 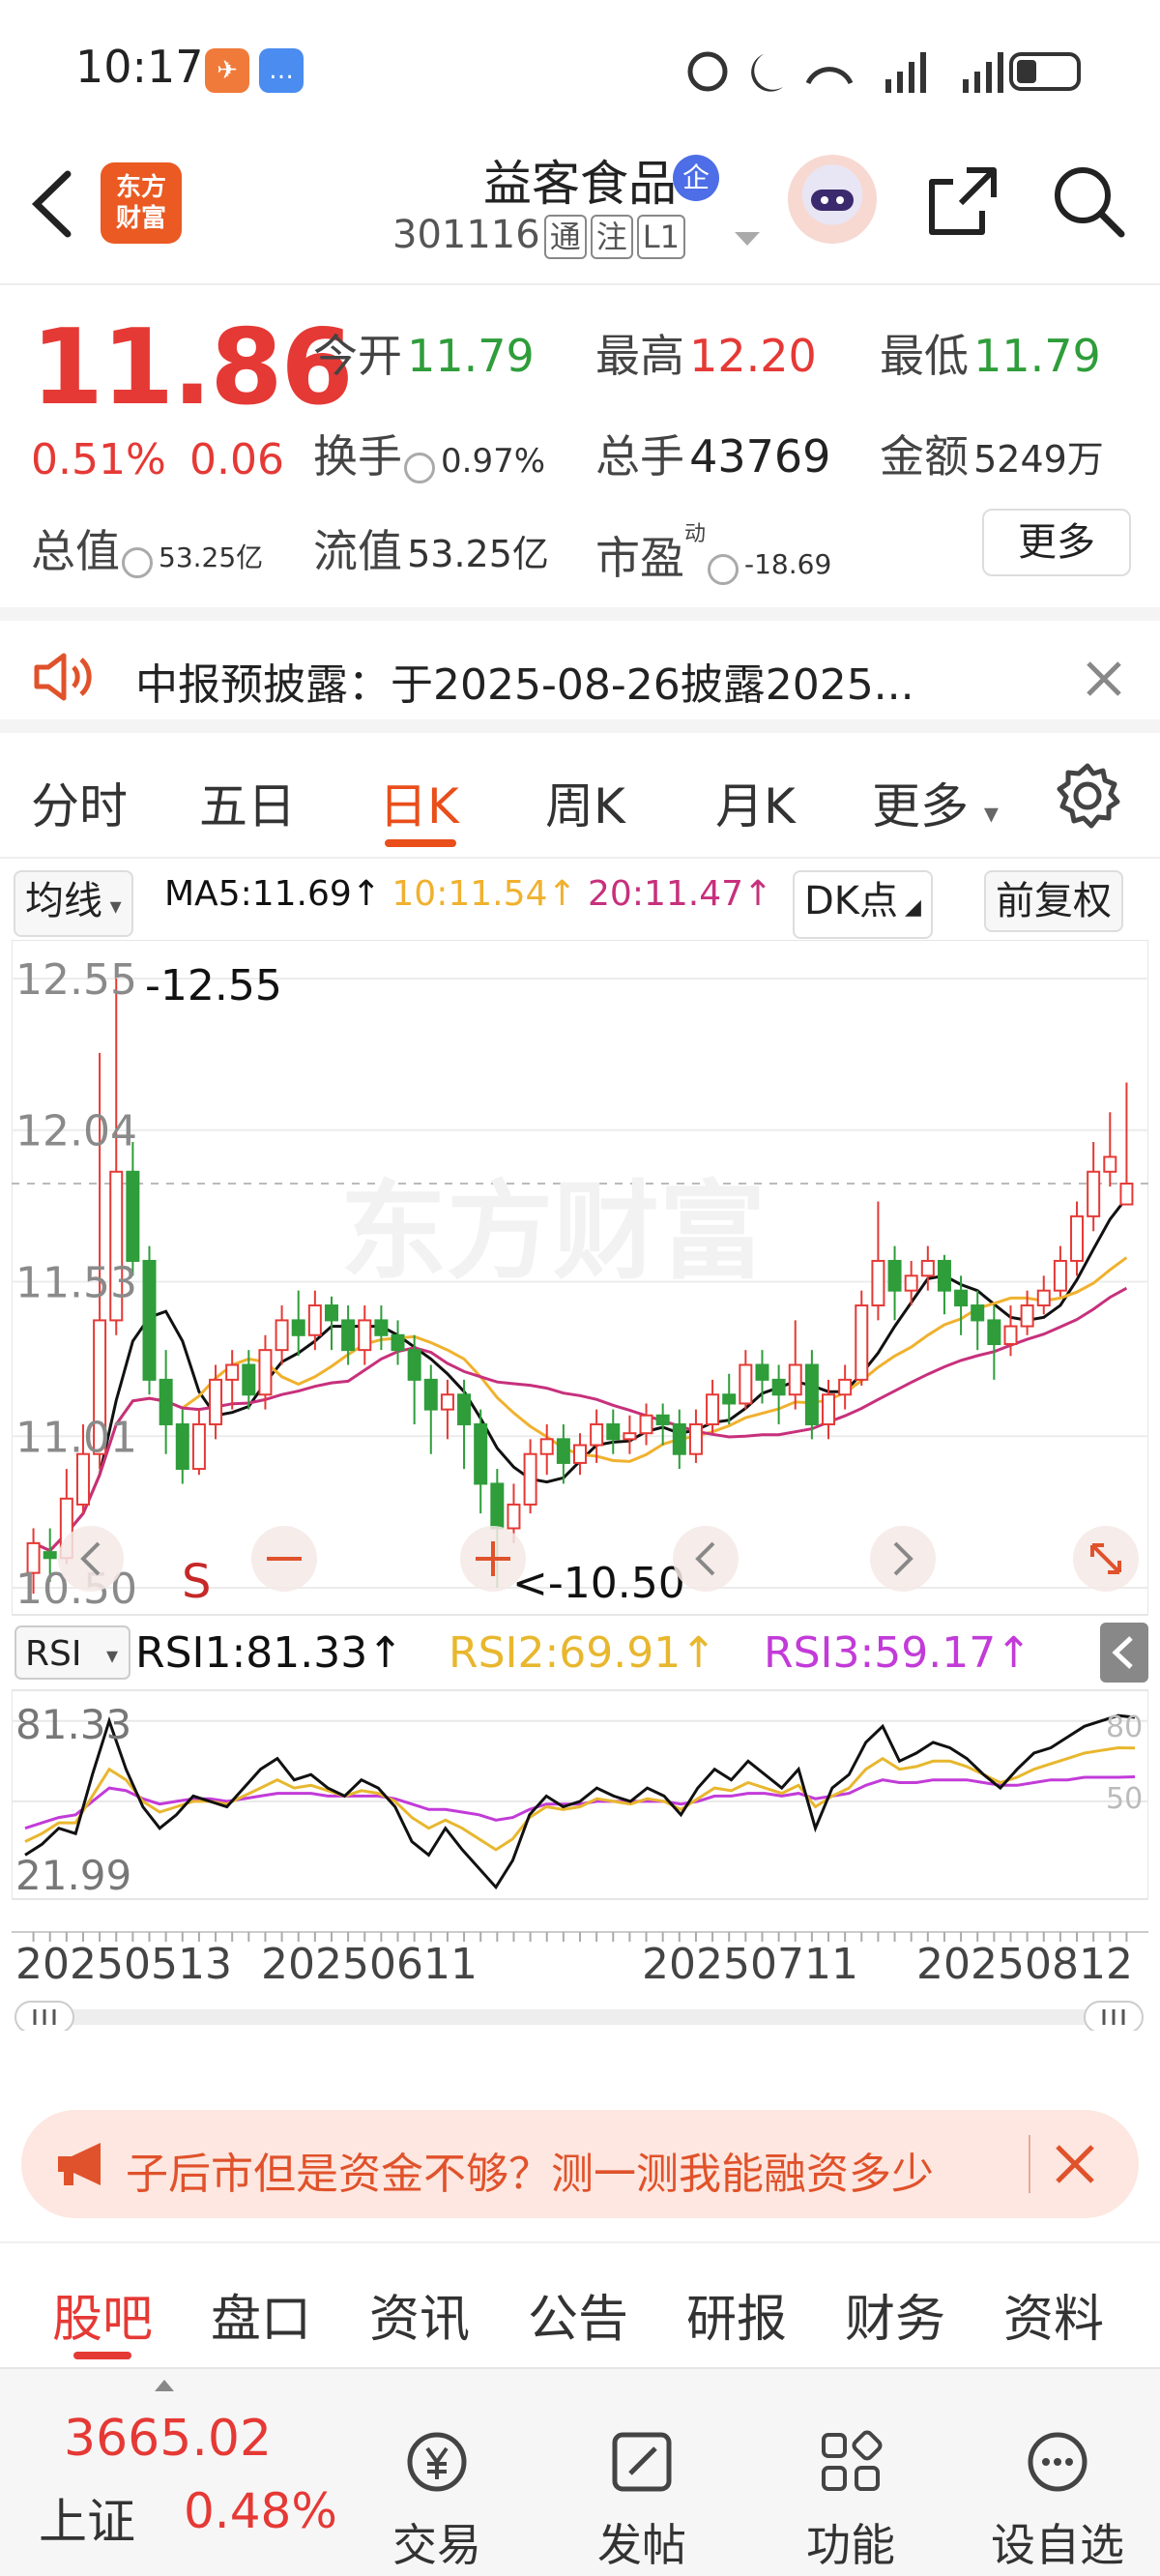 What do you see at coordinates (236, 459) in the screenshot?
I see `change-amount: 0.06` at bounding box center [236, 459].